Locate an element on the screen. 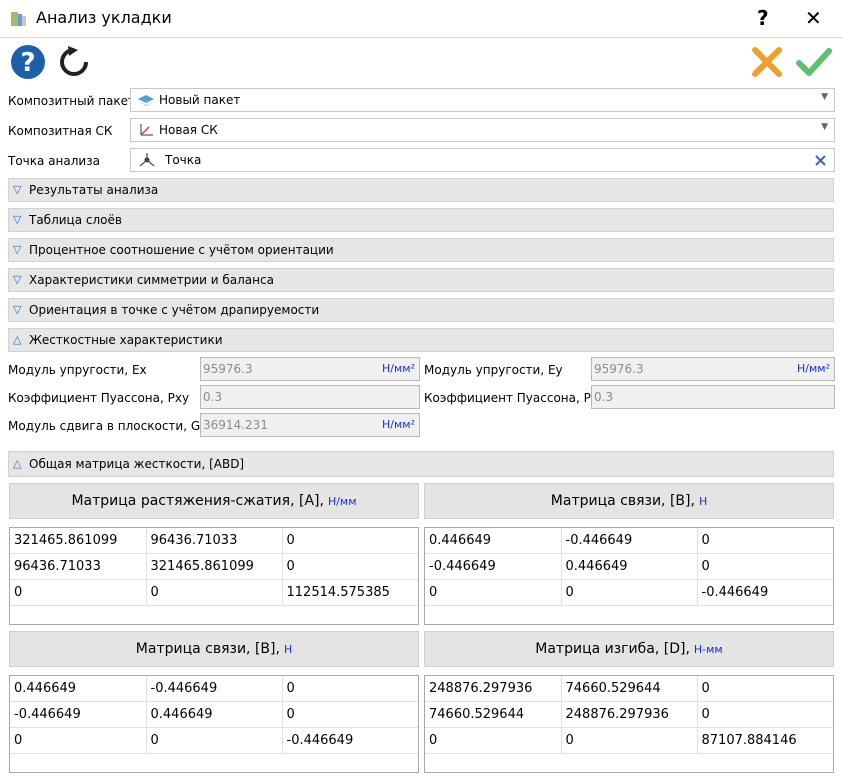 The width and height of the screenshot is (843, 782). point-value: Точка is located at coordinates (183, 160).